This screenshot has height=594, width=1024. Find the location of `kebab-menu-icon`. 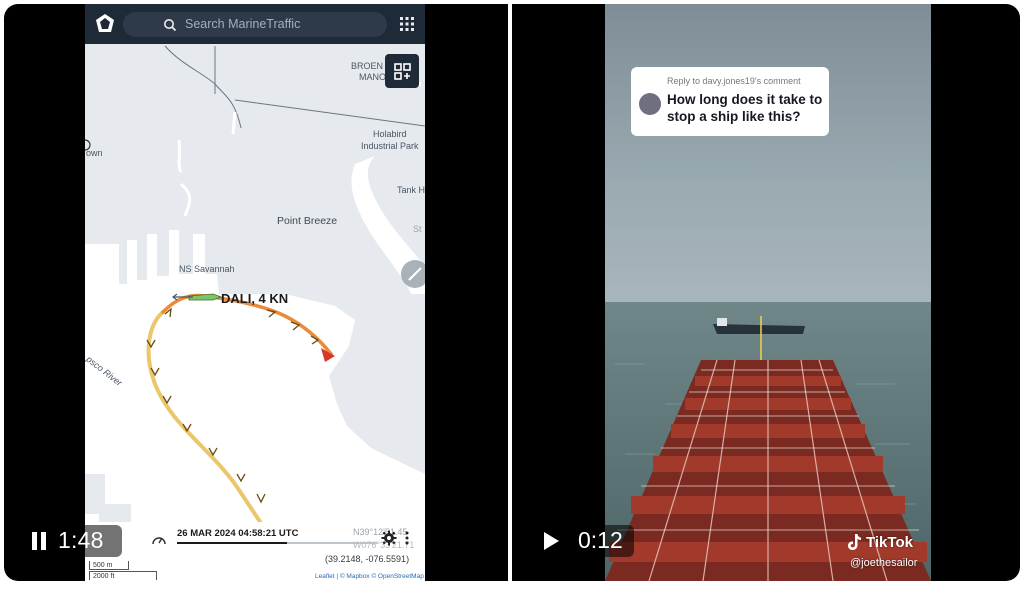

kebab-menu-icon is located at coordinates (407, 538).